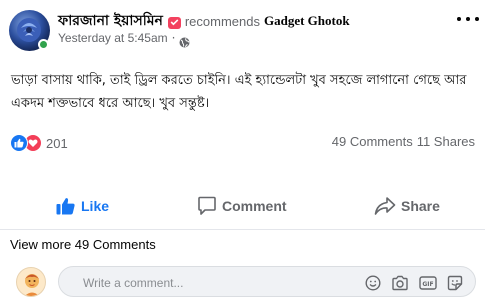 This screenshot has width=485, height=303. Describe the element at coordinates (307, 21) in the screenshot. I see `page-name-link: Gadget Ghotok` at that location.